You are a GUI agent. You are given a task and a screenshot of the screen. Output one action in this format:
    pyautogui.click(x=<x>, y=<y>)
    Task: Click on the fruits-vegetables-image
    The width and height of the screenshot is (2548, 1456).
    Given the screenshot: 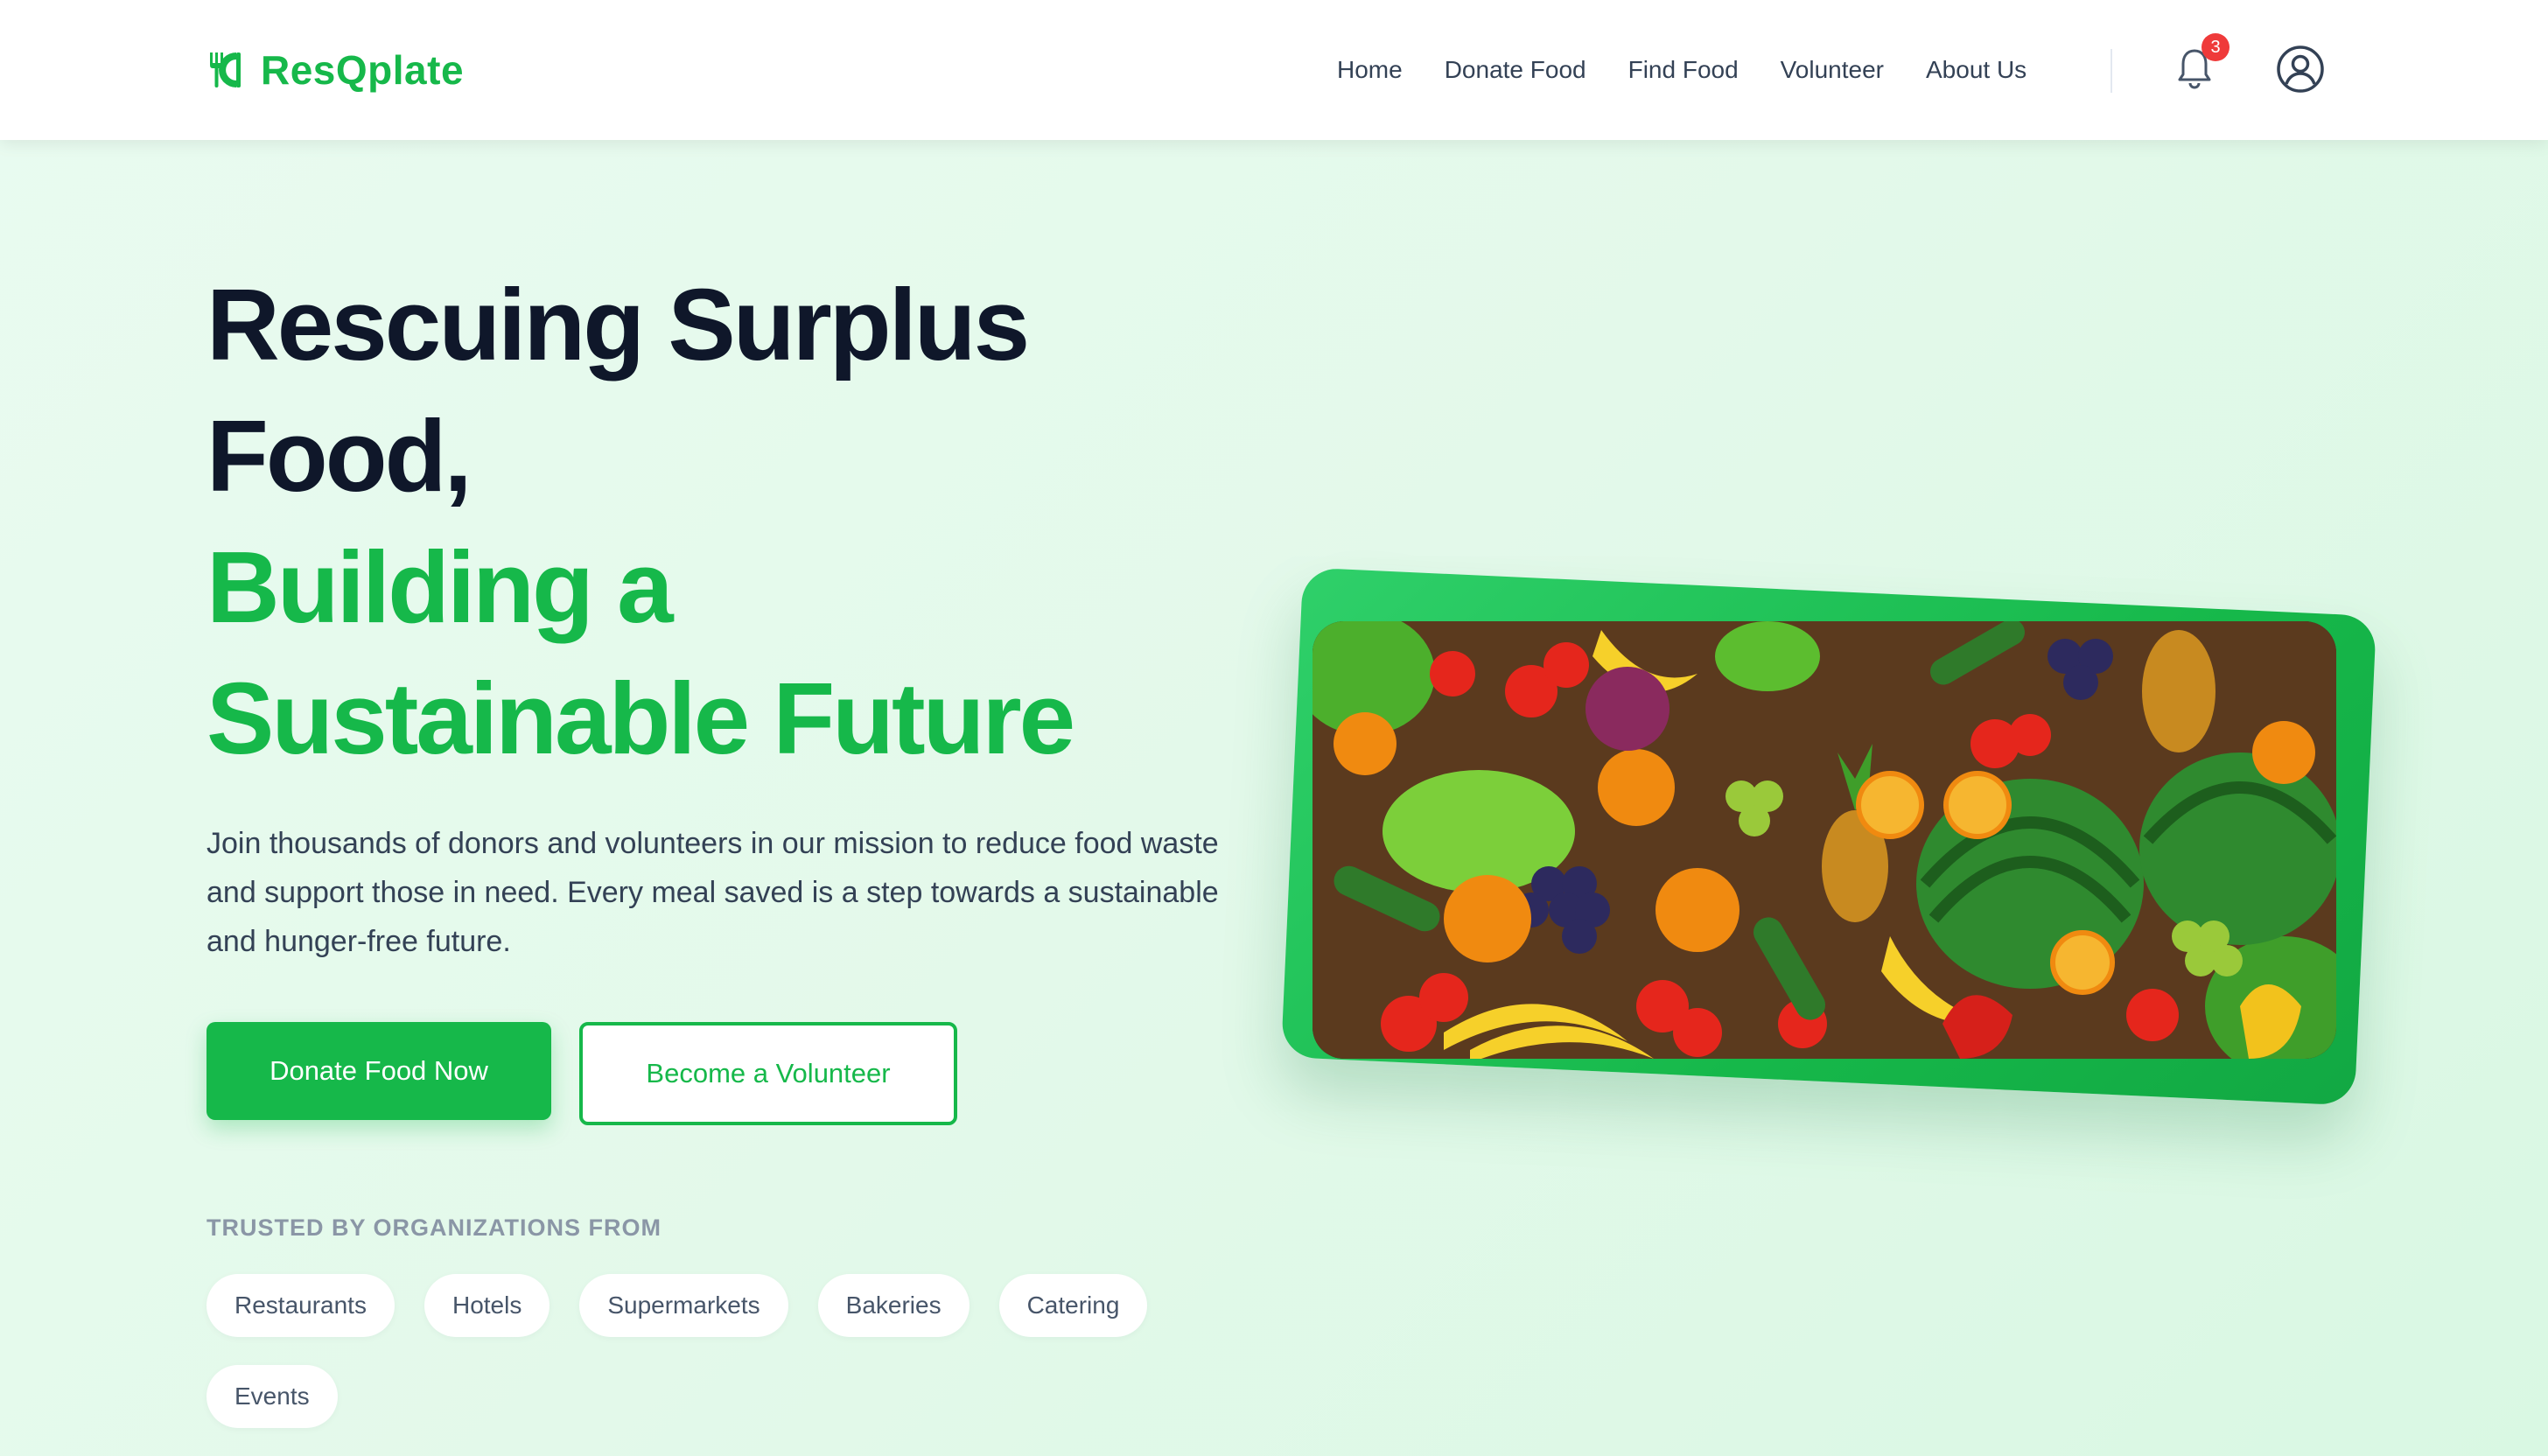 What is the action you would take?
    pyautogui.click(x=1824, y=840)
    